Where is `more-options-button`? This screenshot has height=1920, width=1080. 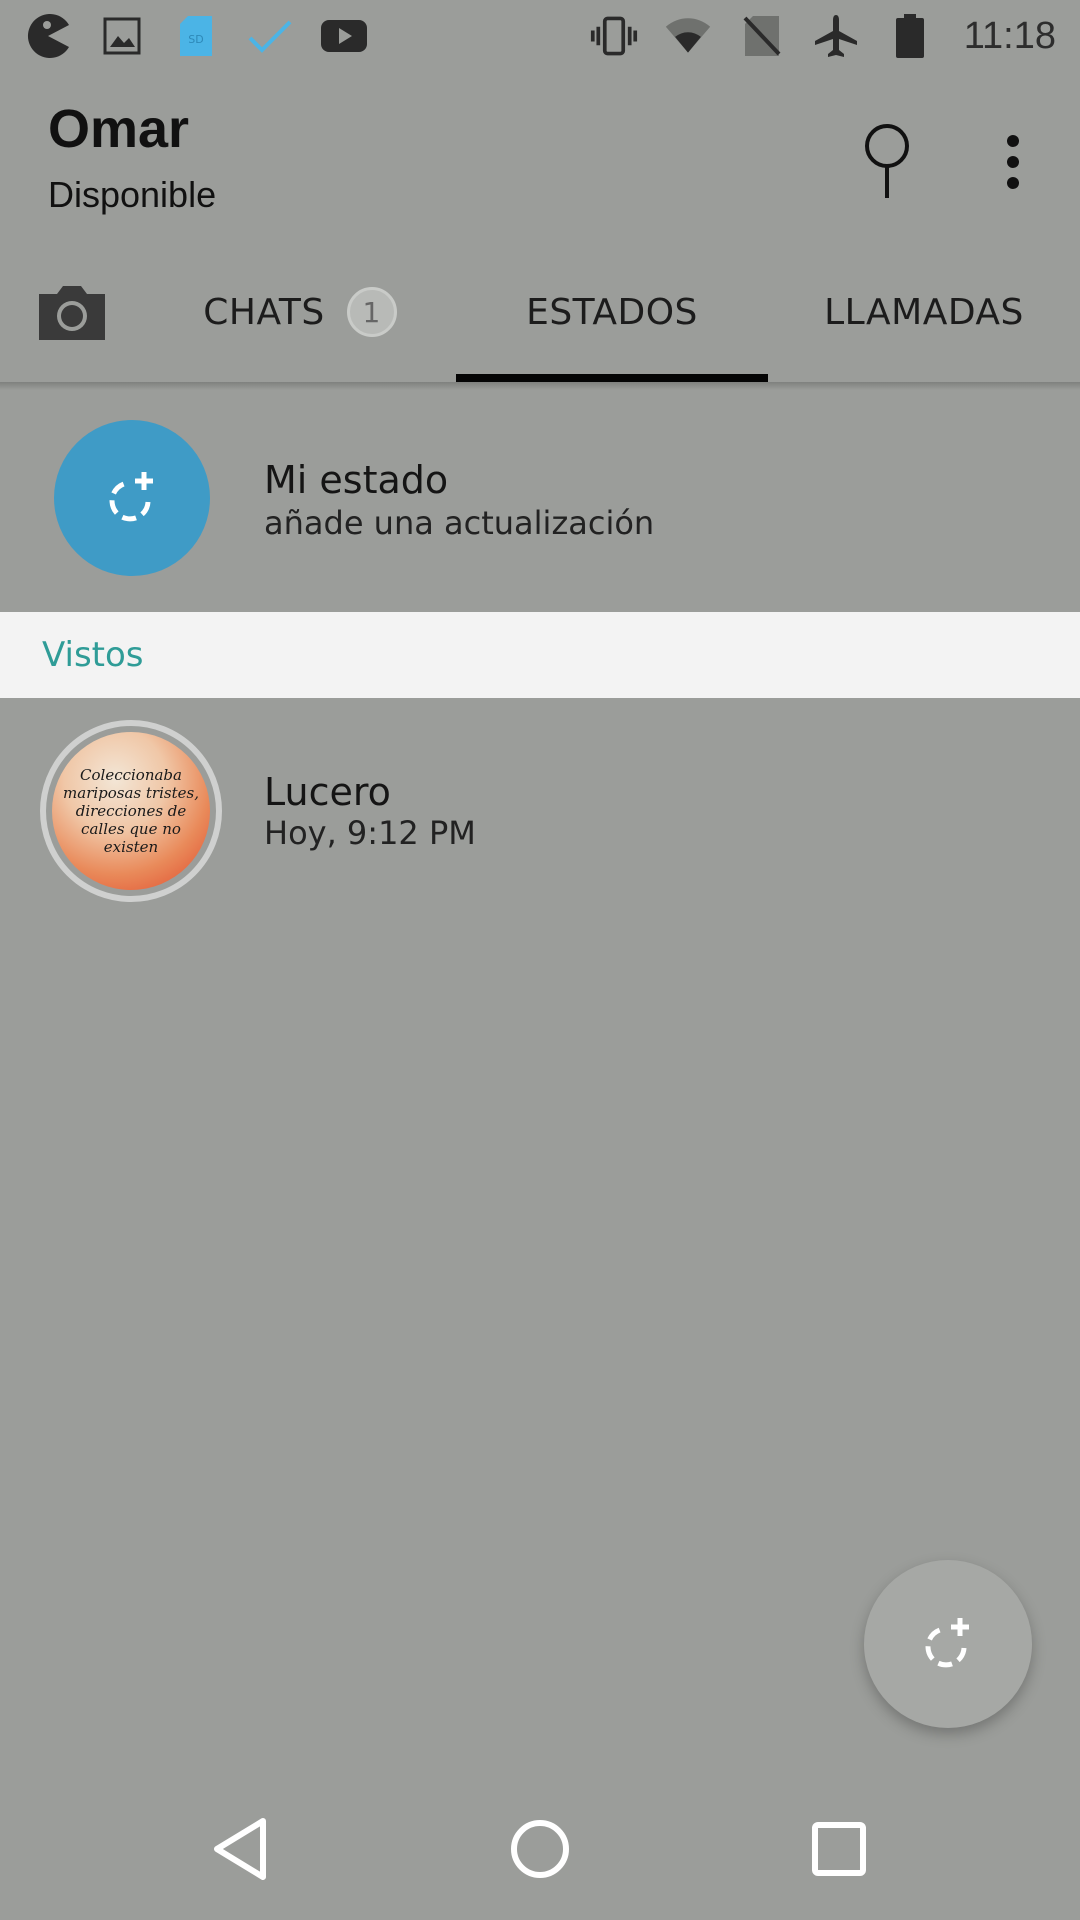
more-options-button is located at coordinates (1013, 162).